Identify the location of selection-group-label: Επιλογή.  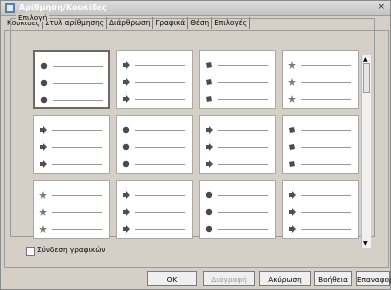
(33, 17).